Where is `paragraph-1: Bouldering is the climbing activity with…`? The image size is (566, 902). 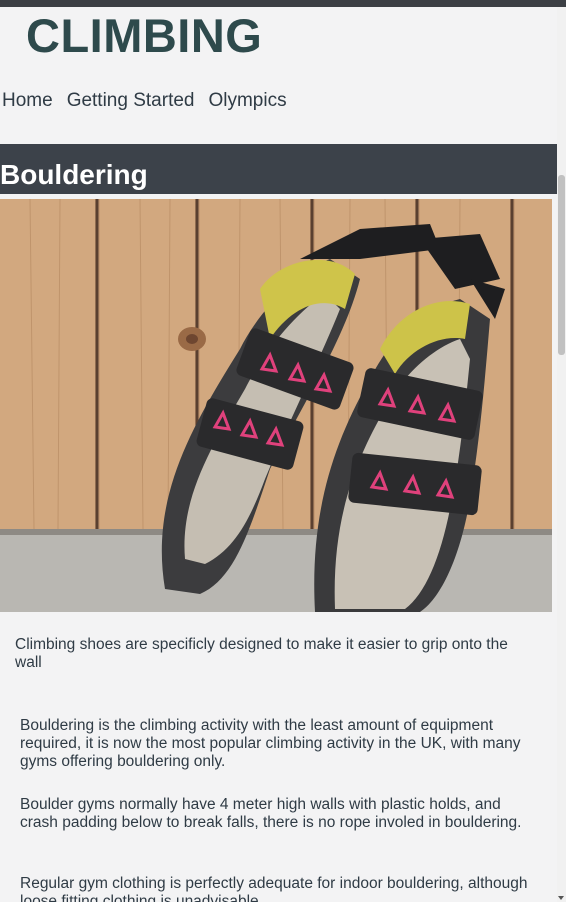 paragraph-1: Bouldering is the climbing activity with… is located at coordinates (270, 743).